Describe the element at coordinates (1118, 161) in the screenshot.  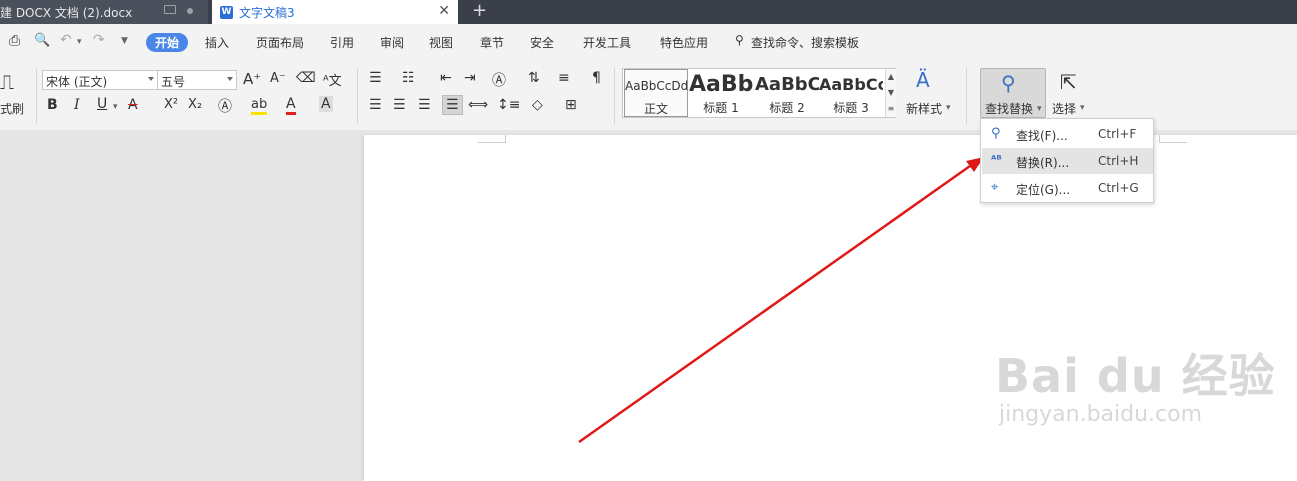
I see `menu-item-shortcut: Ctrl+H` at that location.